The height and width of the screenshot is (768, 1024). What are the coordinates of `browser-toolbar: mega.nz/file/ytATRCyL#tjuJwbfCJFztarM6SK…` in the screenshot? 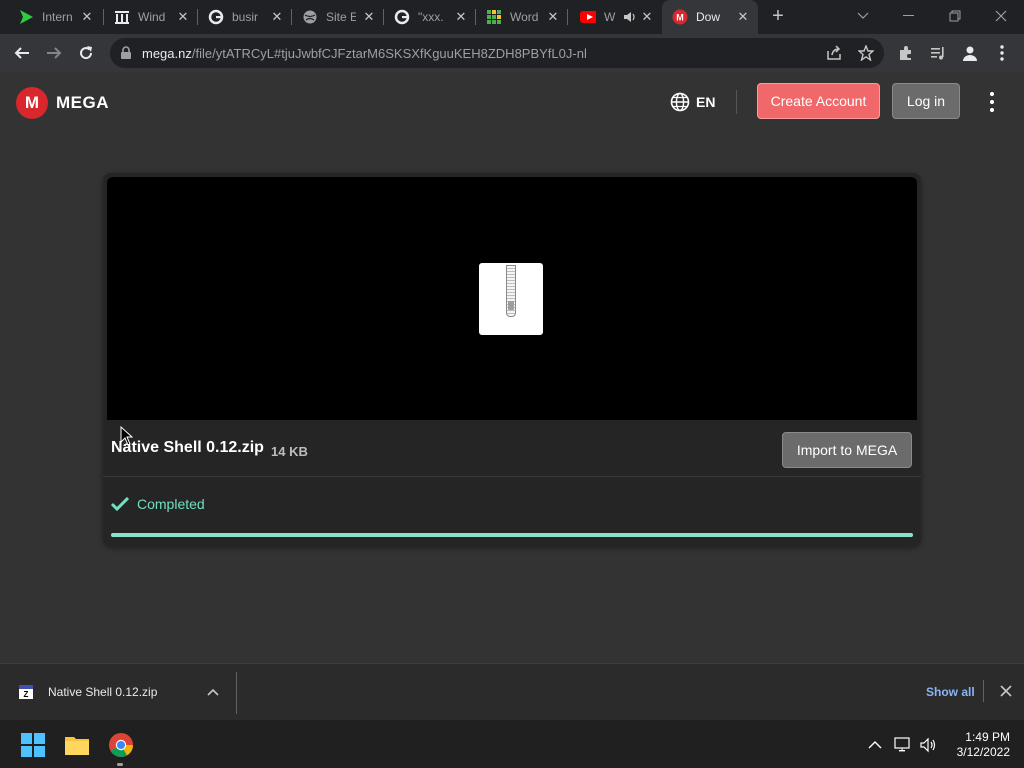 It's located at (512, 53).